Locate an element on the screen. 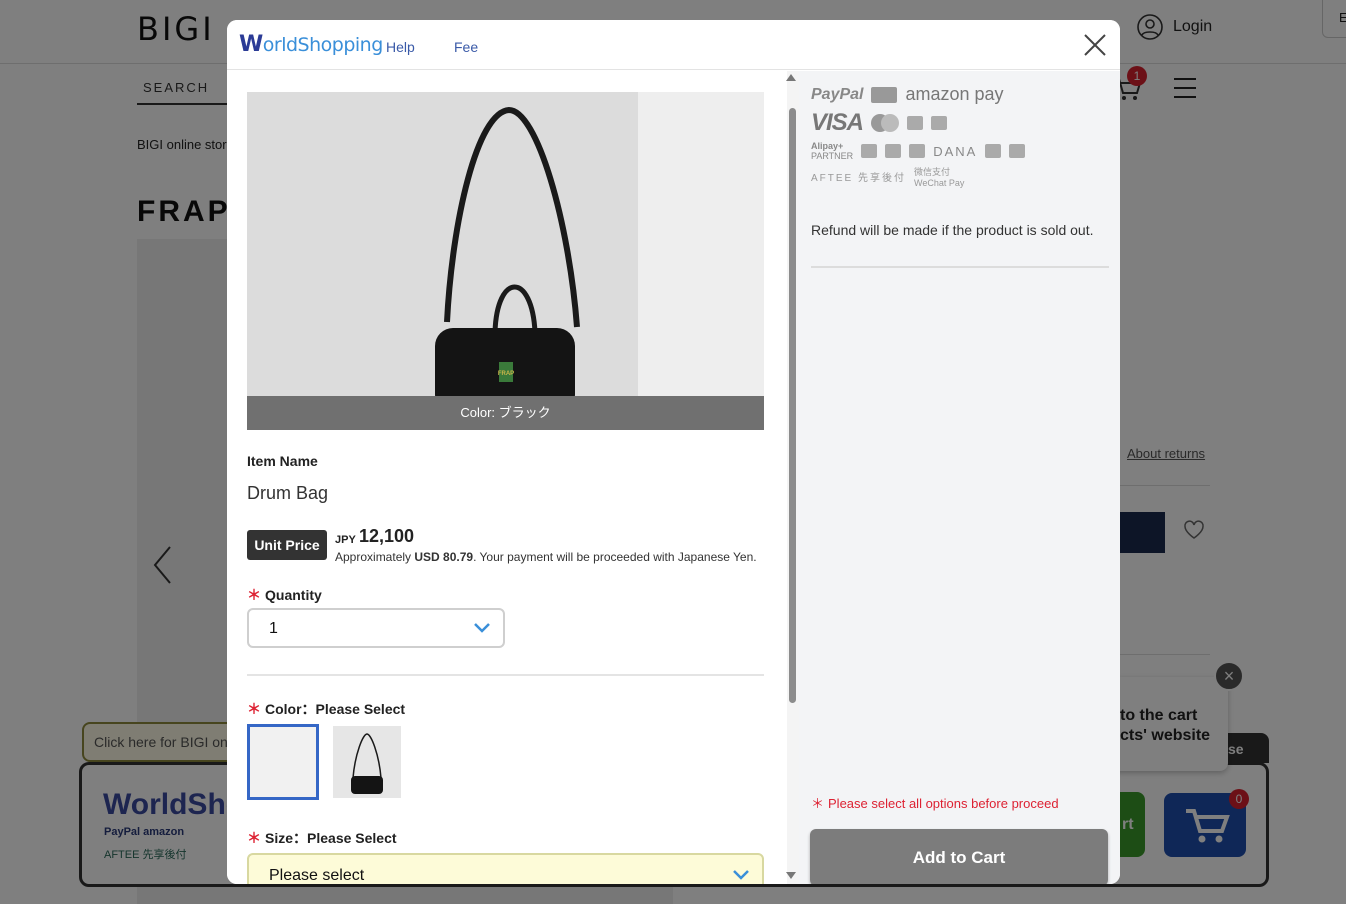 Image resolution: width=1346 pixels, height=904 pixels. dana-logo: DANA is located at coordinates (955, 151).